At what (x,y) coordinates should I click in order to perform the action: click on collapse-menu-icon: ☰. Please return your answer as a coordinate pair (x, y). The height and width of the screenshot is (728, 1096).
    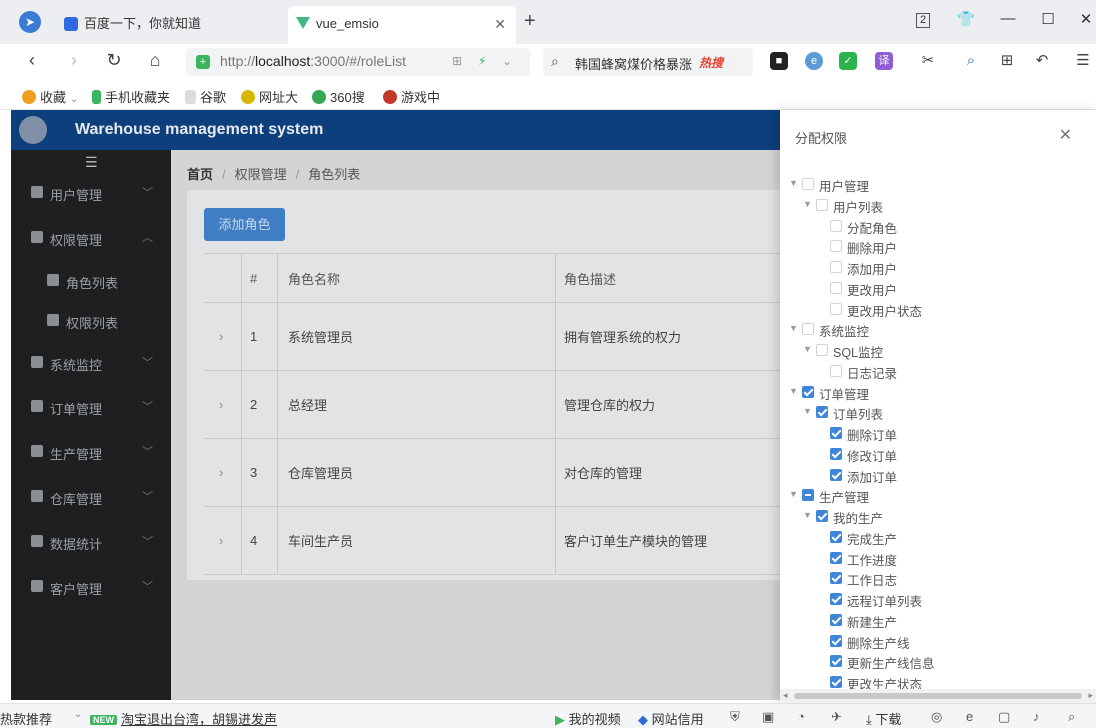
    Looking at the image, I should click on (91, 162).